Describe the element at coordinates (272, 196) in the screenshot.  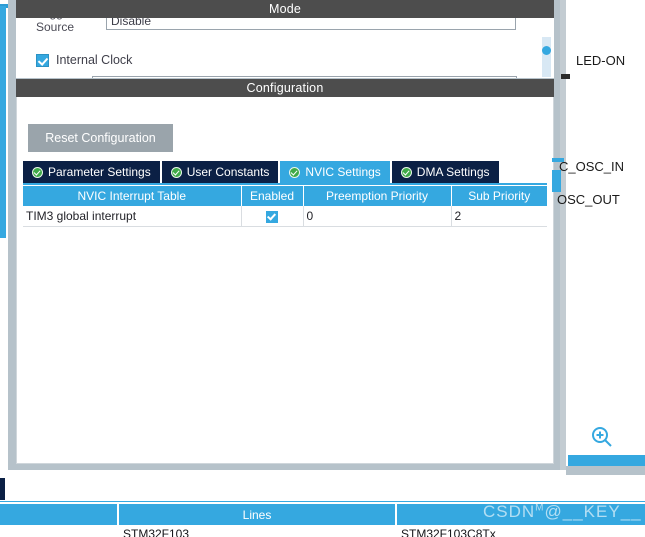
I see `column-header-enabled: Enabled` at that location.